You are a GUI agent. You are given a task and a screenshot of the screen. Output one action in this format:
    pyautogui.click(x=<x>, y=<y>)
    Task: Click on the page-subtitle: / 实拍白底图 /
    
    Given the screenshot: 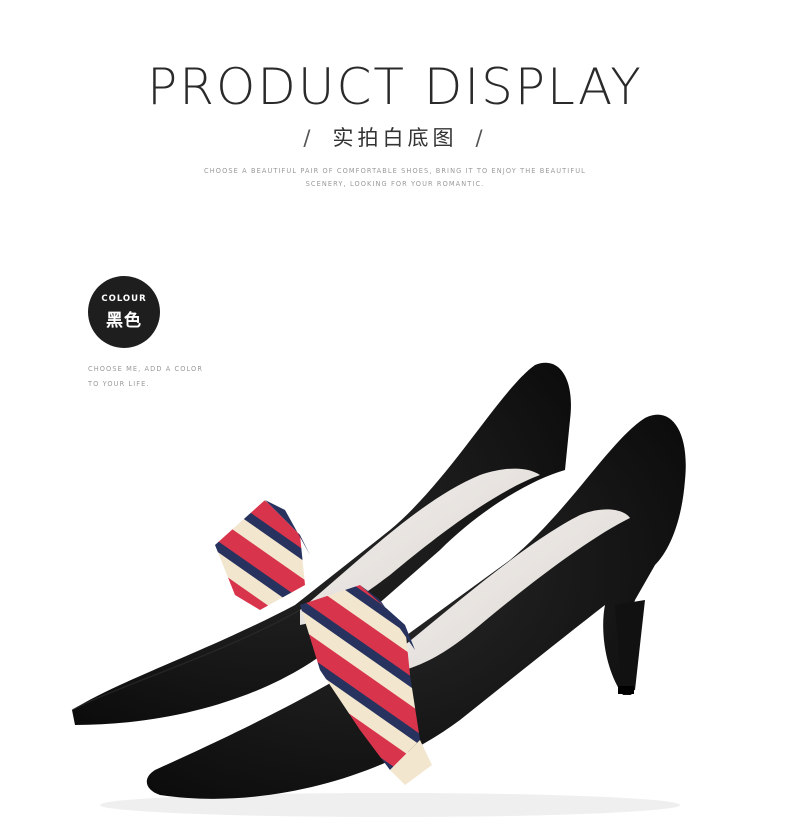 What is the action you would take?
    pyautogui.click(x=395, y=137)
    